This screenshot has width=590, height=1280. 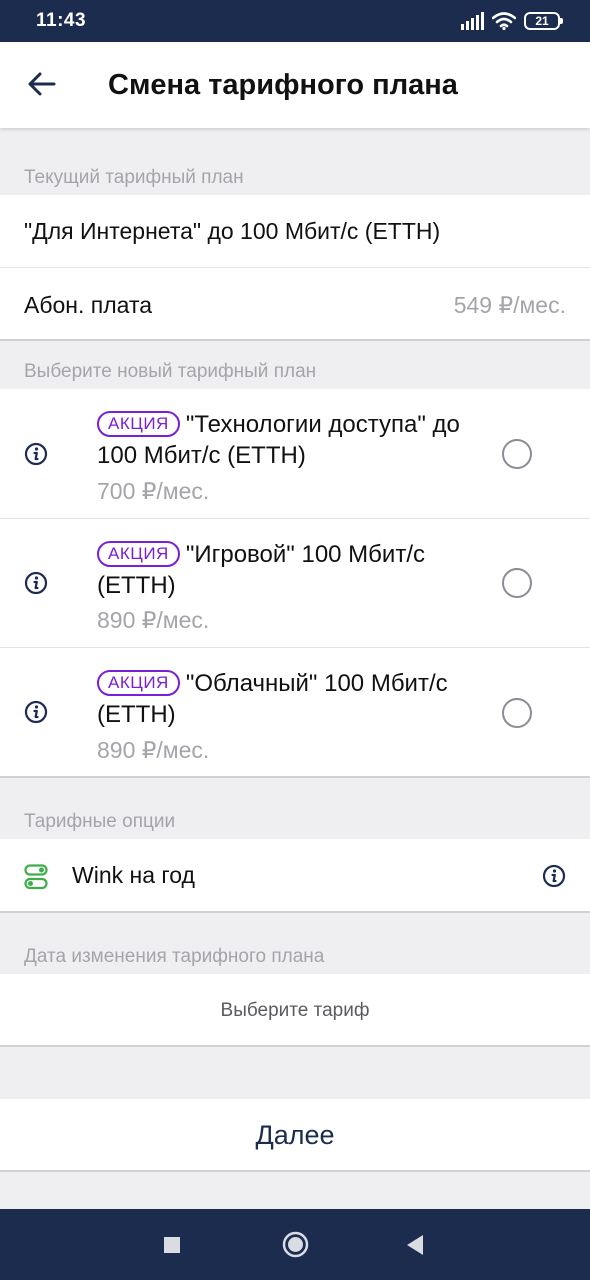 What do you see at coordinates (36, 877) in the screenshot?
I see `toggle-option-icon` at bounding box center [36, 877].